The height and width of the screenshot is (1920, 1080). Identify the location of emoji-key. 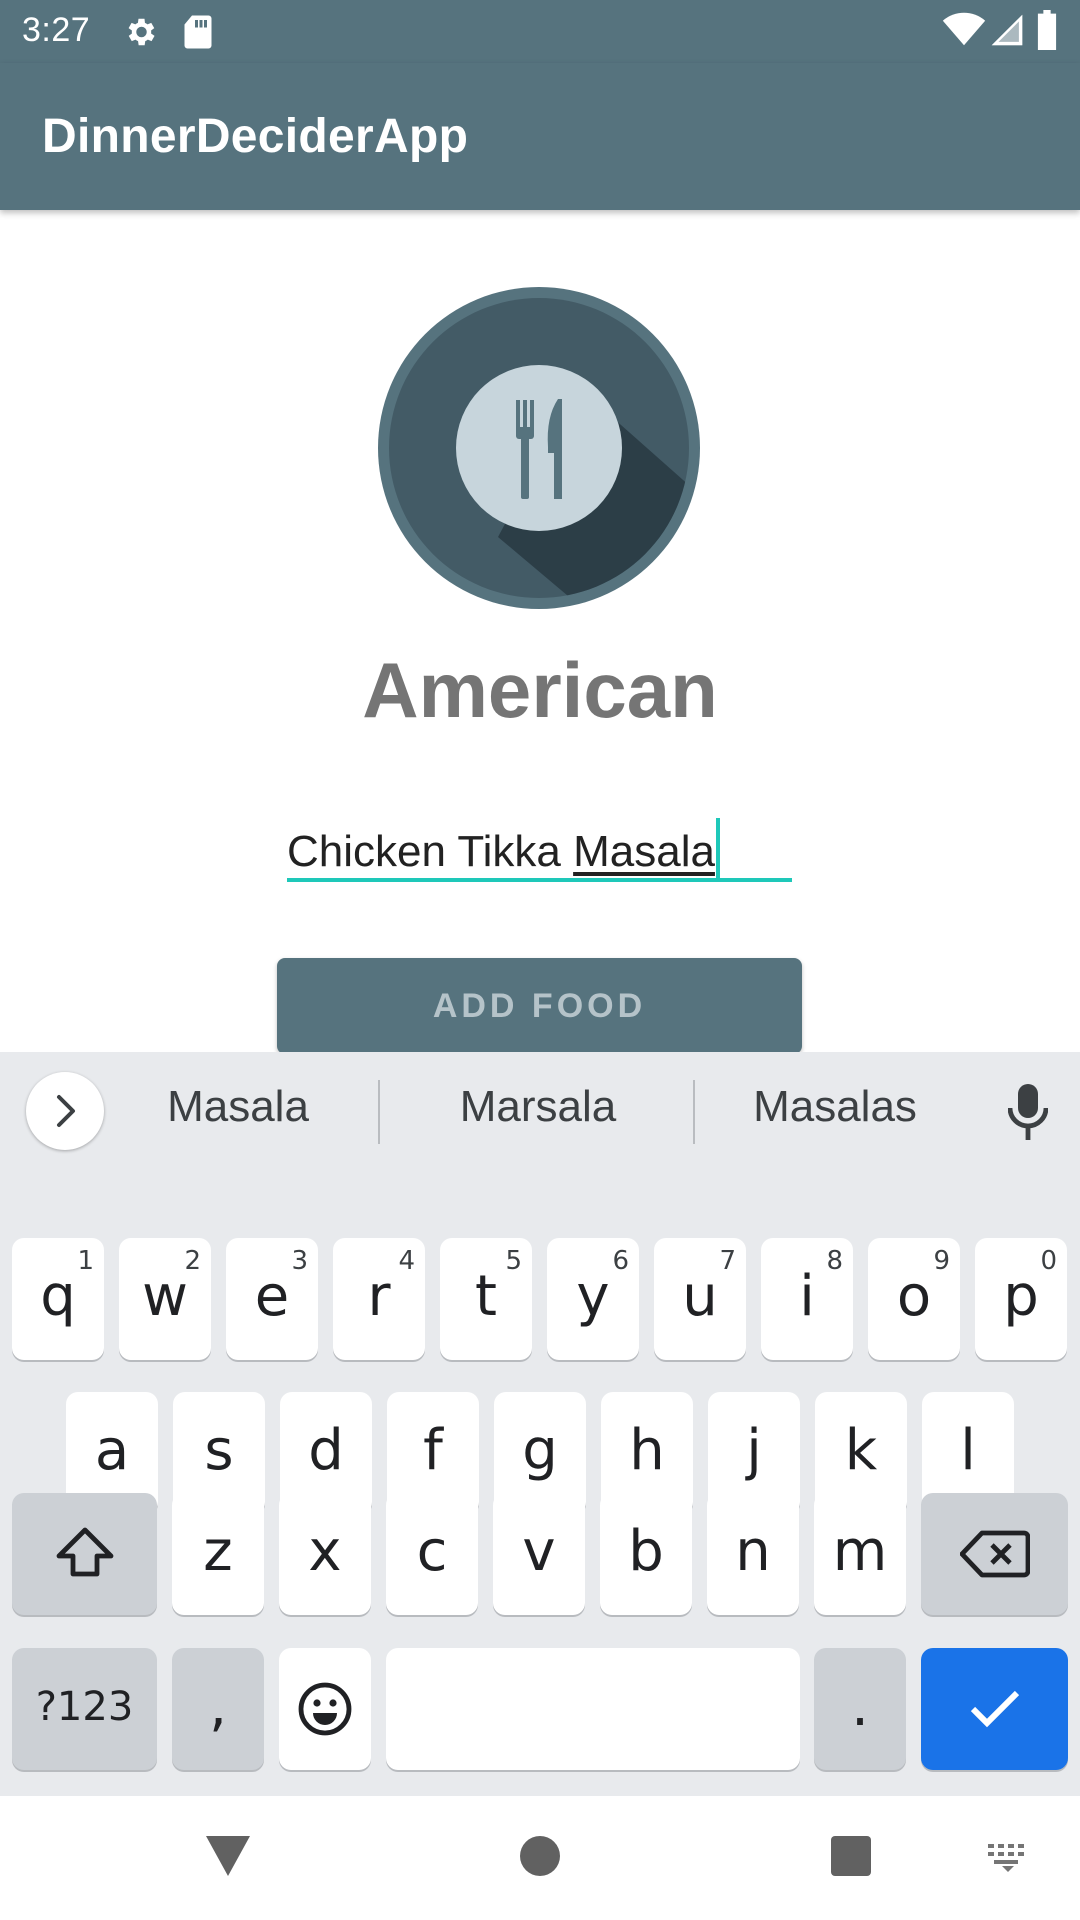
(325, 1709).